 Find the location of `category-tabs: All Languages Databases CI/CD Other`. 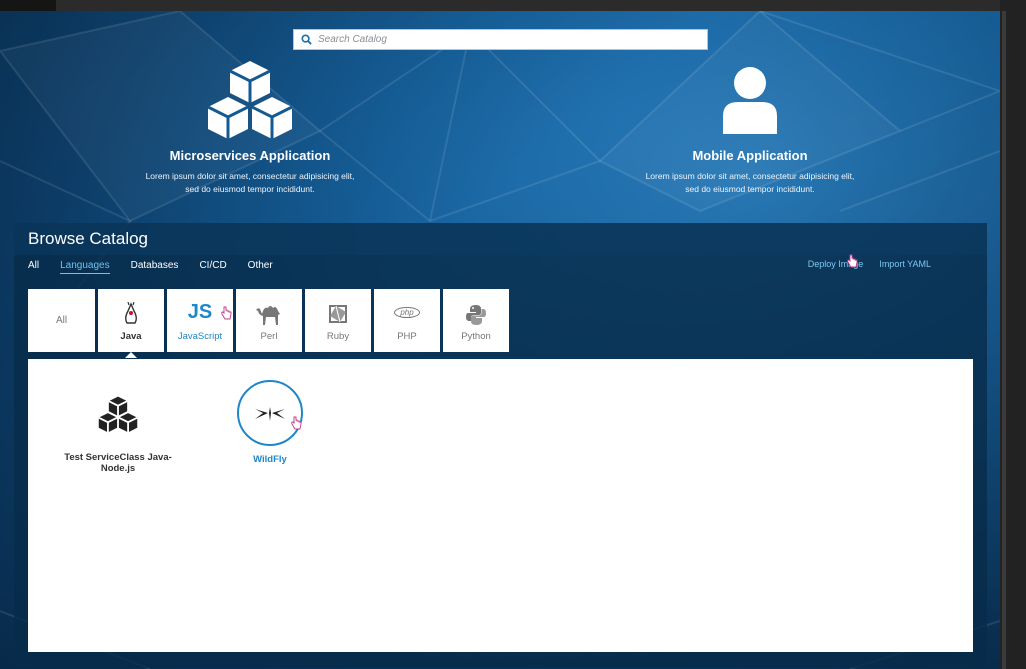

category-tabs: All Languages Databases CI/CD Other is located at coordinates (161, 267).